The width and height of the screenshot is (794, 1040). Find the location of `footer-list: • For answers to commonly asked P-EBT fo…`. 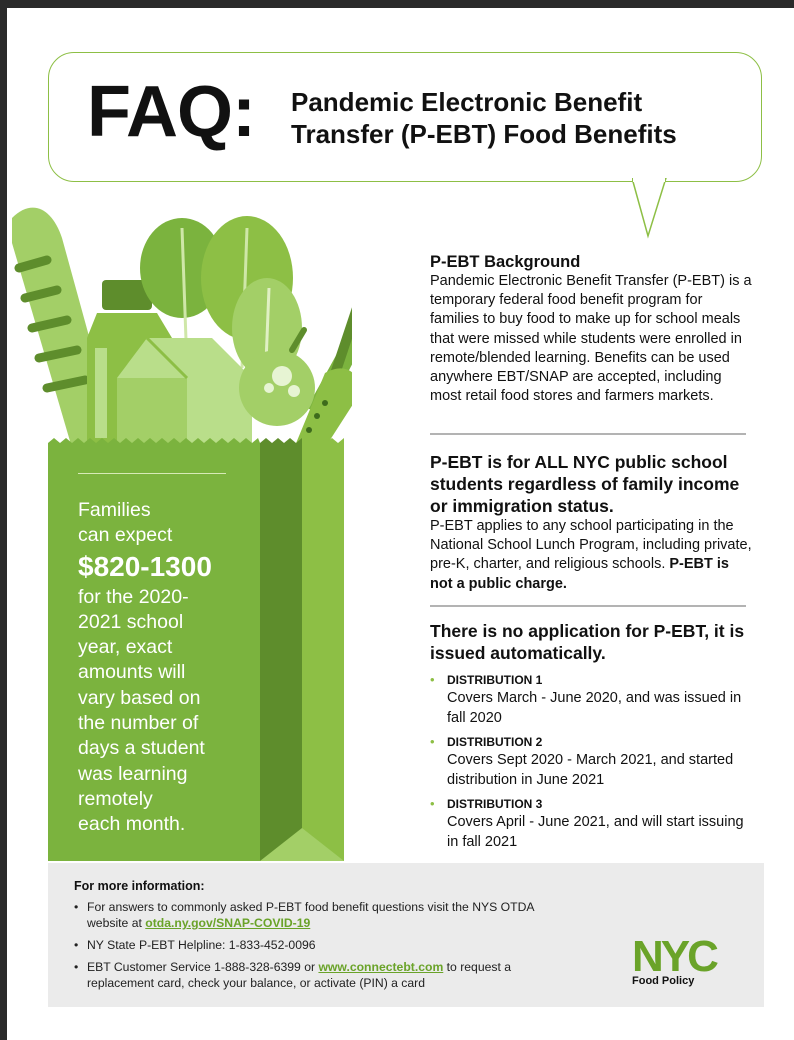

footer-list: • For answers to commonly asked P-EBT fo… is located at coordinates (309, 948).